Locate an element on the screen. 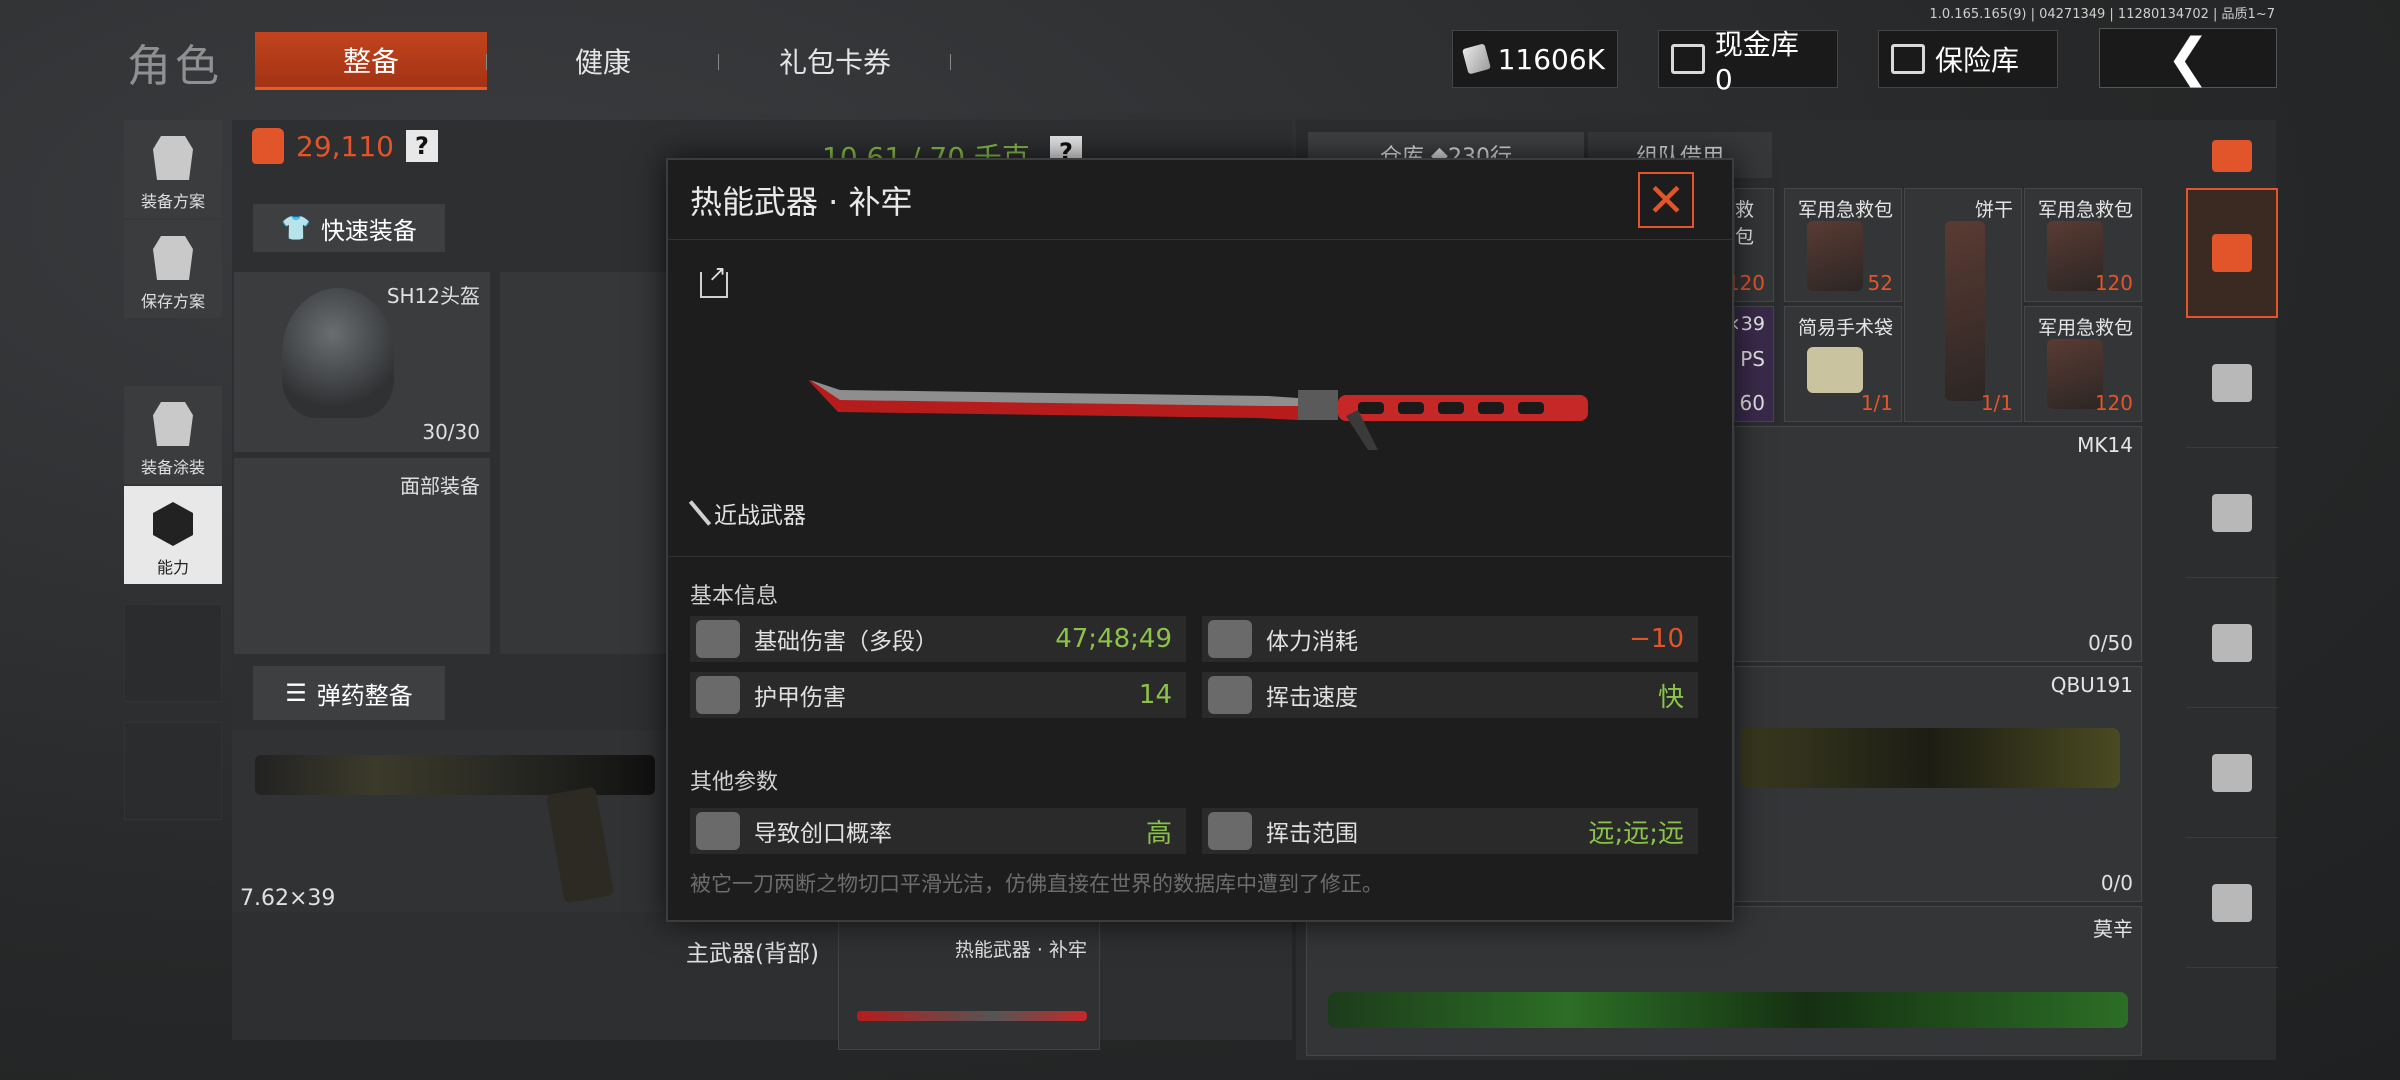 The width and height of the screenshot is (2400, 1080). quick-equip-button: 👕 快速装备 is located at coordinates (349, 228).